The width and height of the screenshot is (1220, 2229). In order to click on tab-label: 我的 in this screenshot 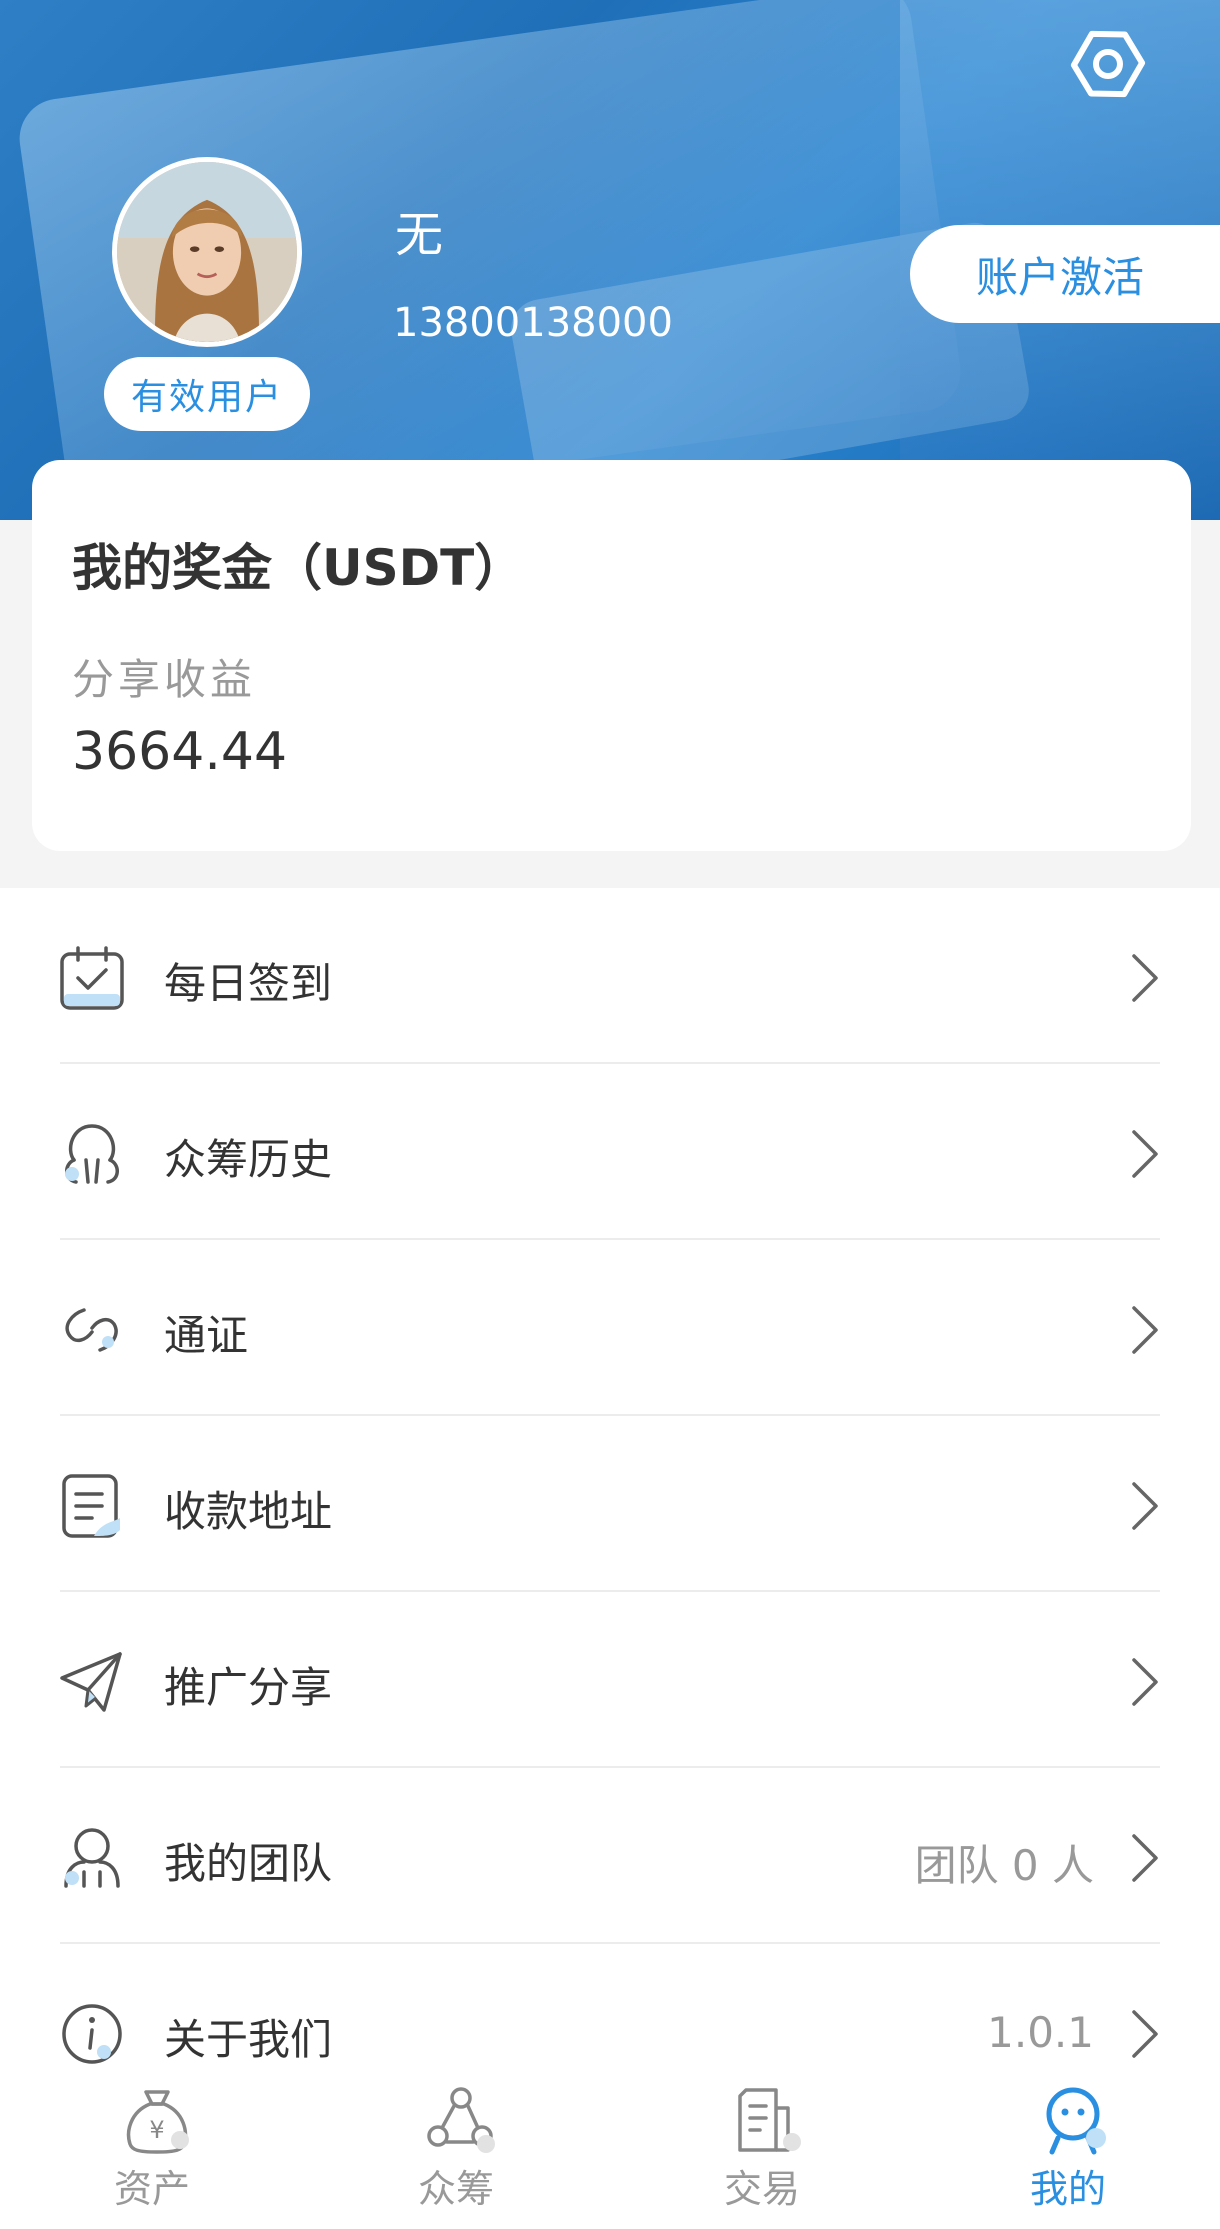, I will do `click(1067, 2189)`.